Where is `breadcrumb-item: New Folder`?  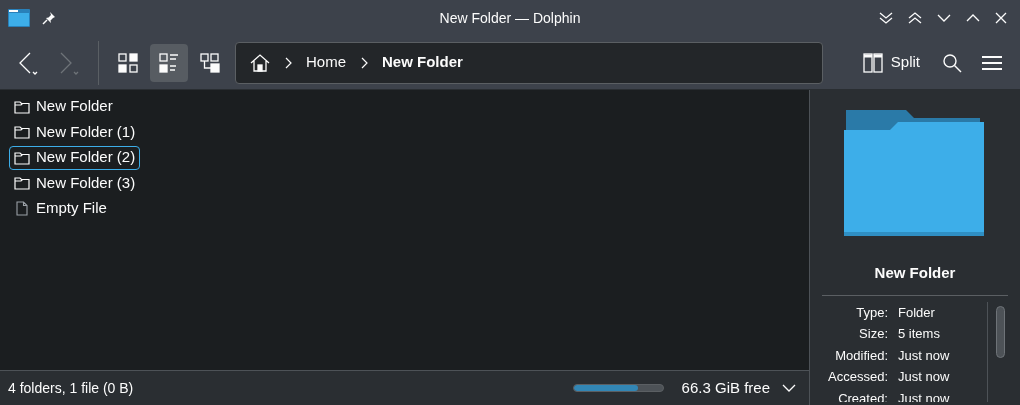
breadcrumb-item: New Folder is located at coordinates (422, 62).